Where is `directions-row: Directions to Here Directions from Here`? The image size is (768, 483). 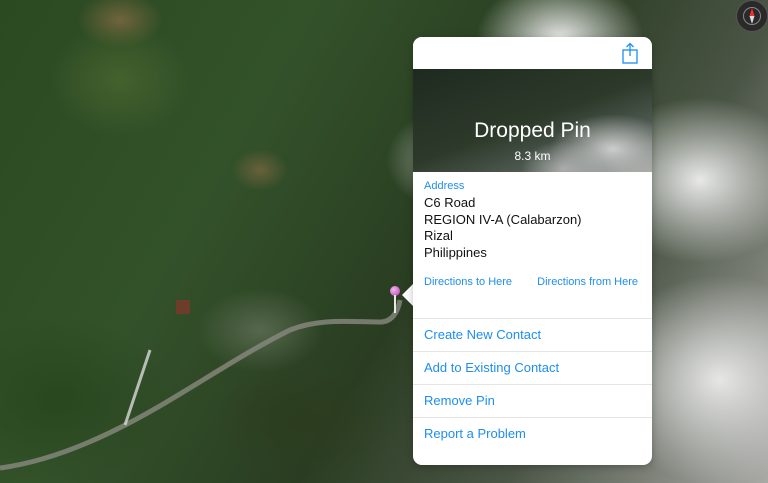
directions-row: Directions to Here Directions from Here is located at coordinates (532, 274).